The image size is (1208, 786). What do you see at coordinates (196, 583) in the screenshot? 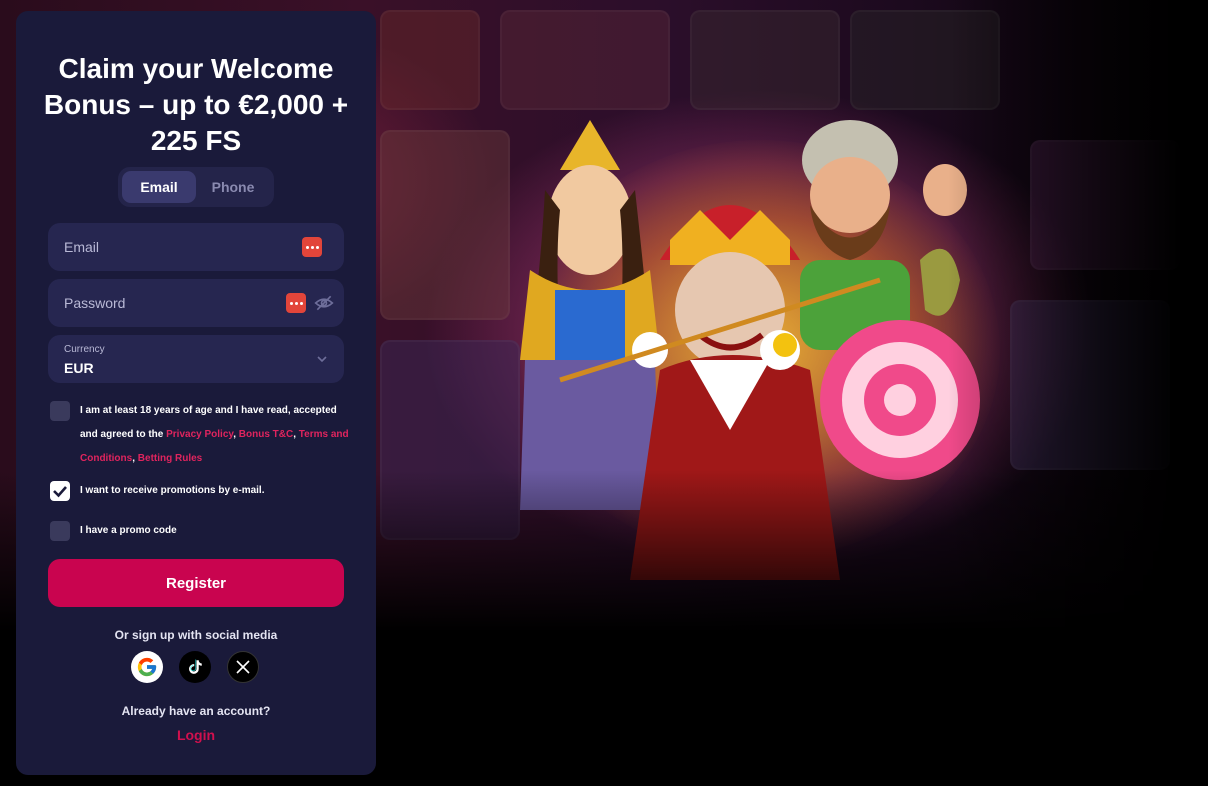
I see `register-button: Register` at bounding box center [196, 583].